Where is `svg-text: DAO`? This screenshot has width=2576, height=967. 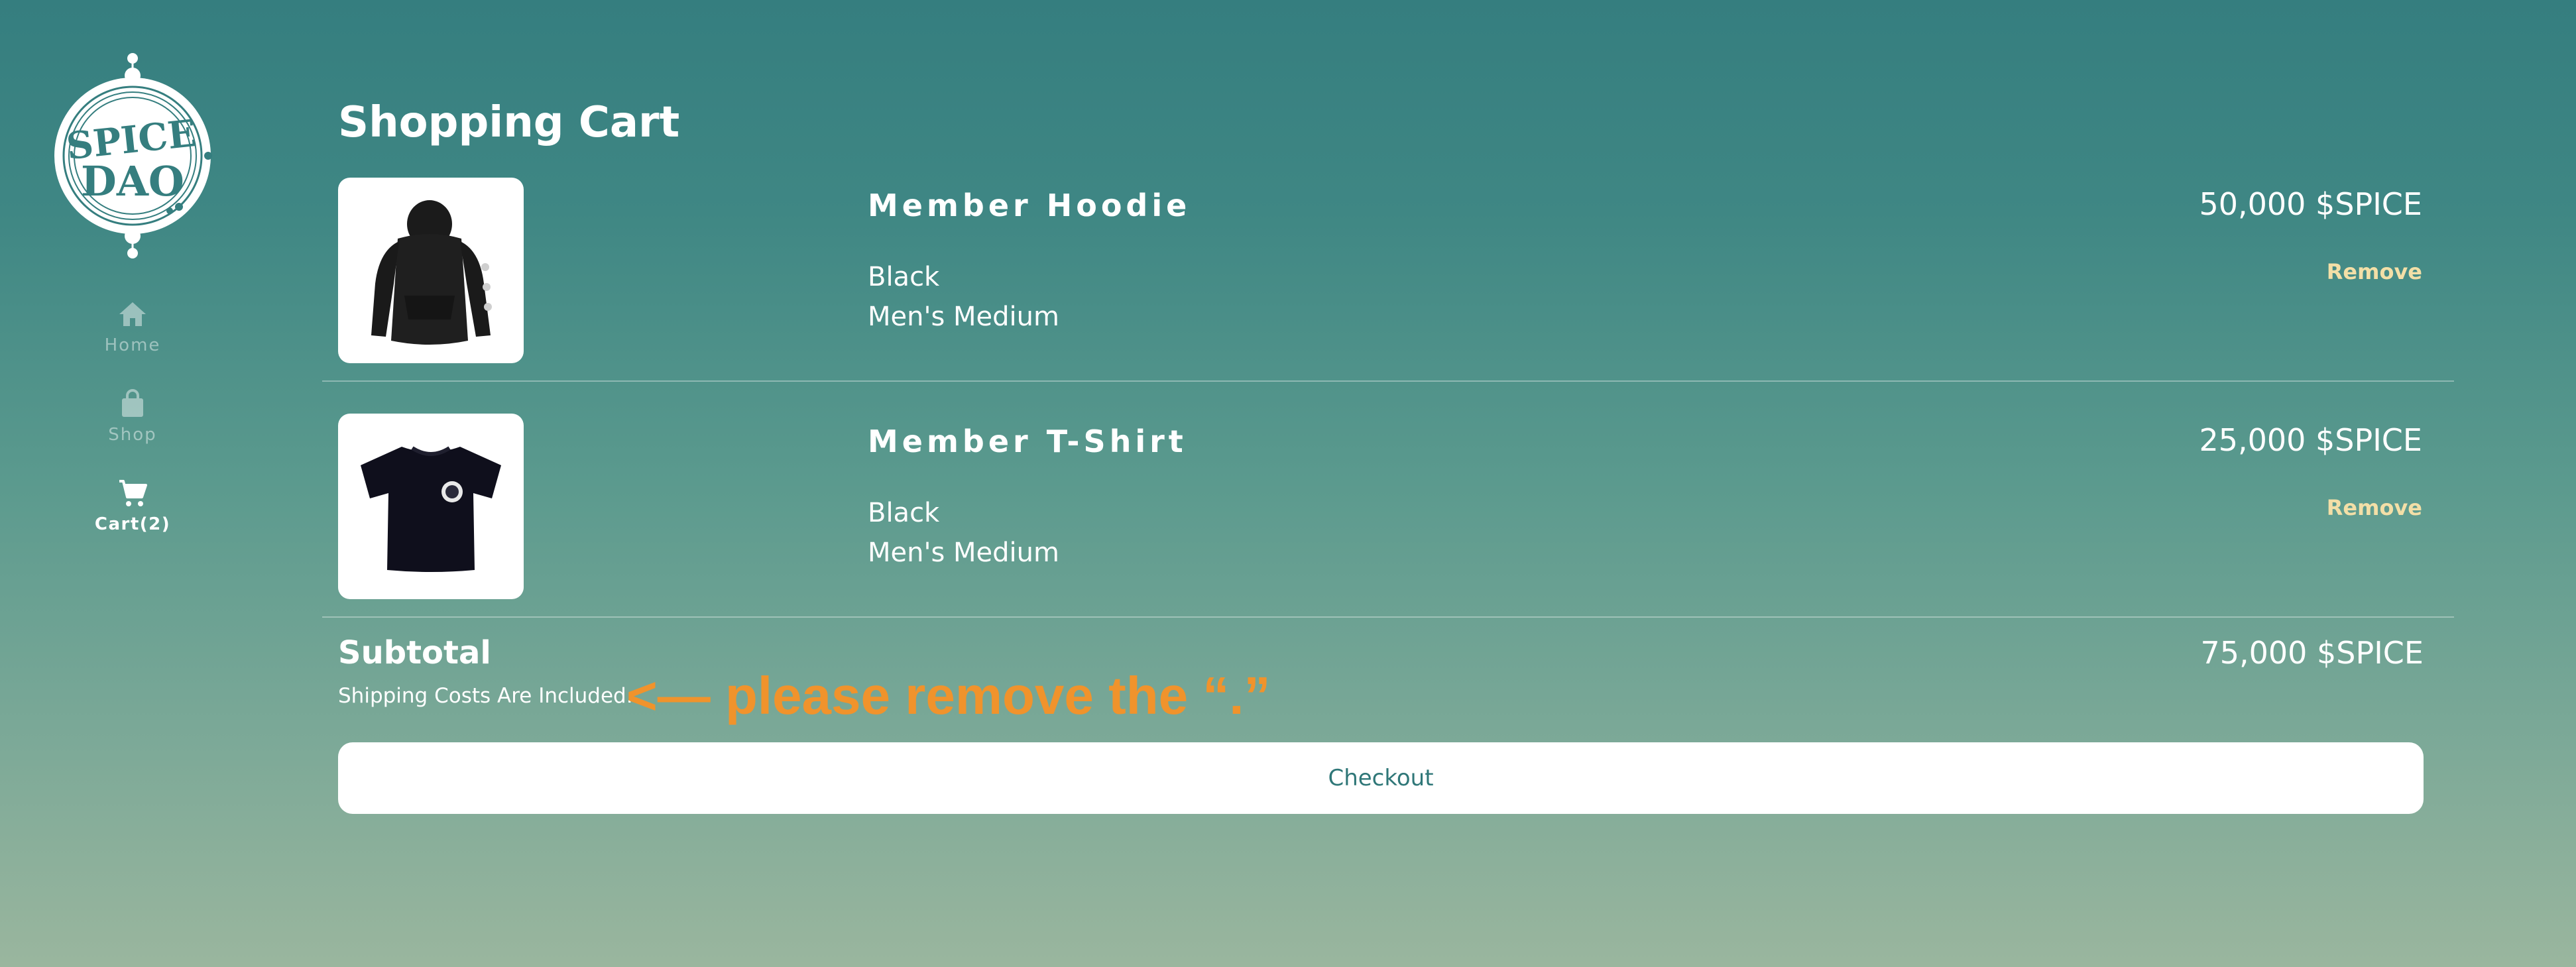 svg-text: DAO is located at coordinates (132, 181).